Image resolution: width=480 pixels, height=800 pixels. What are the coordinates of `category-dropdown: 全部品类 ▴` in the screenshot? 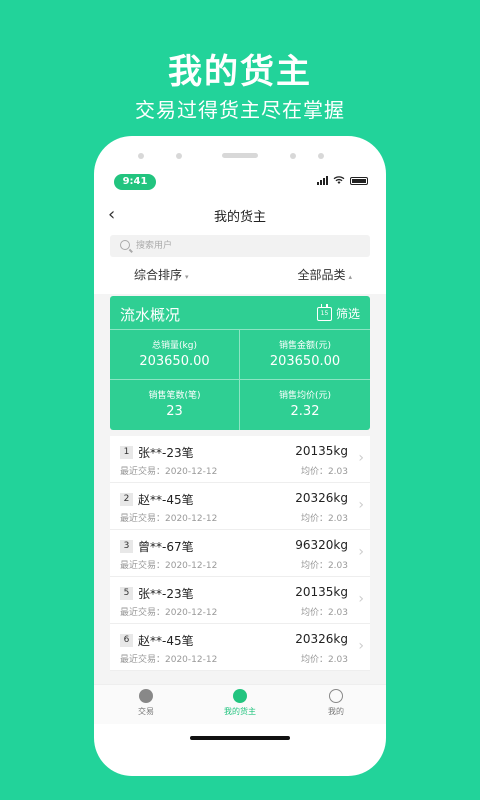 It's located at (324, 274).